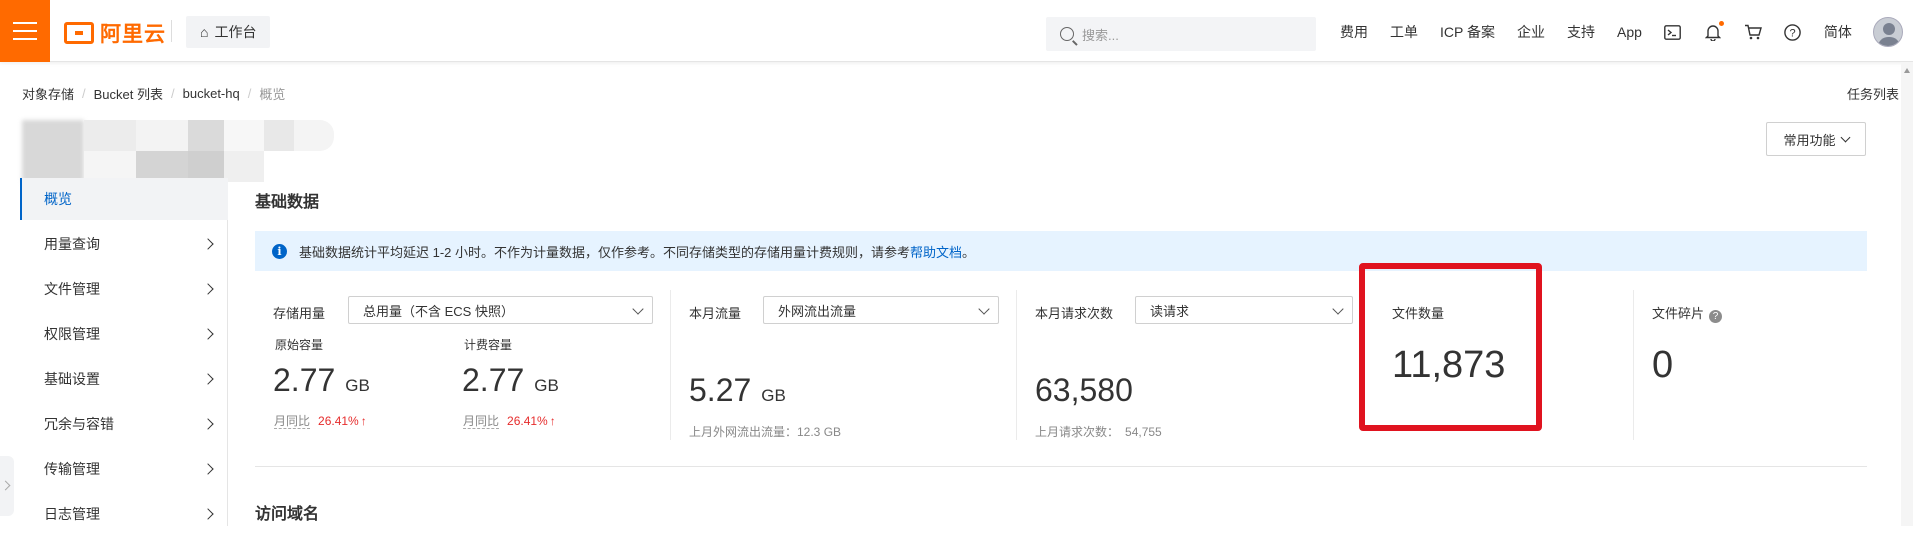 The height and width of the screenshot is (535, 1913). Describe the element at coordinates (1061, 466) in the screenshot. I see `section-divider` at that location.